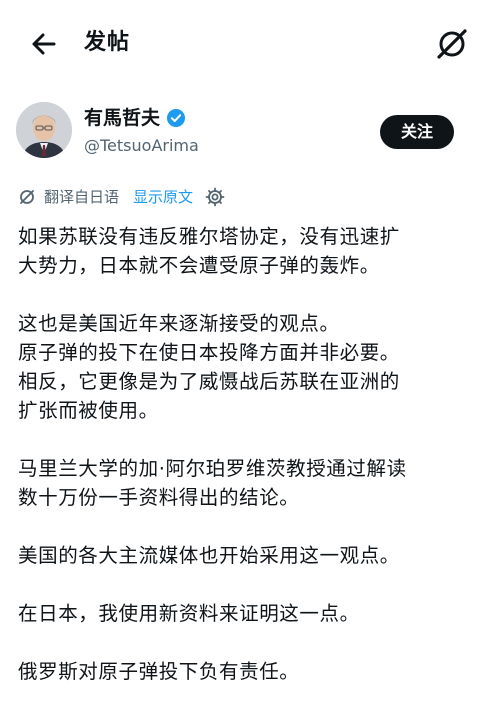  I want to click on tweet-paragraph: 马里兰大学的加·阿尔珀罗维茨教授通过解读 数十万份一手资料得出的结论。, so click(249, 483).